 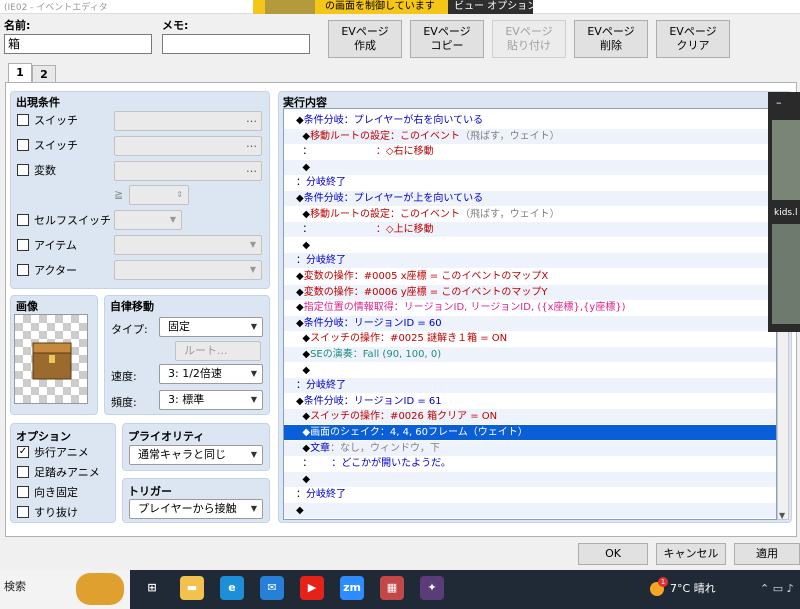 I want to click on condition-variable-value: ⇕, so click(x=159, y=195).